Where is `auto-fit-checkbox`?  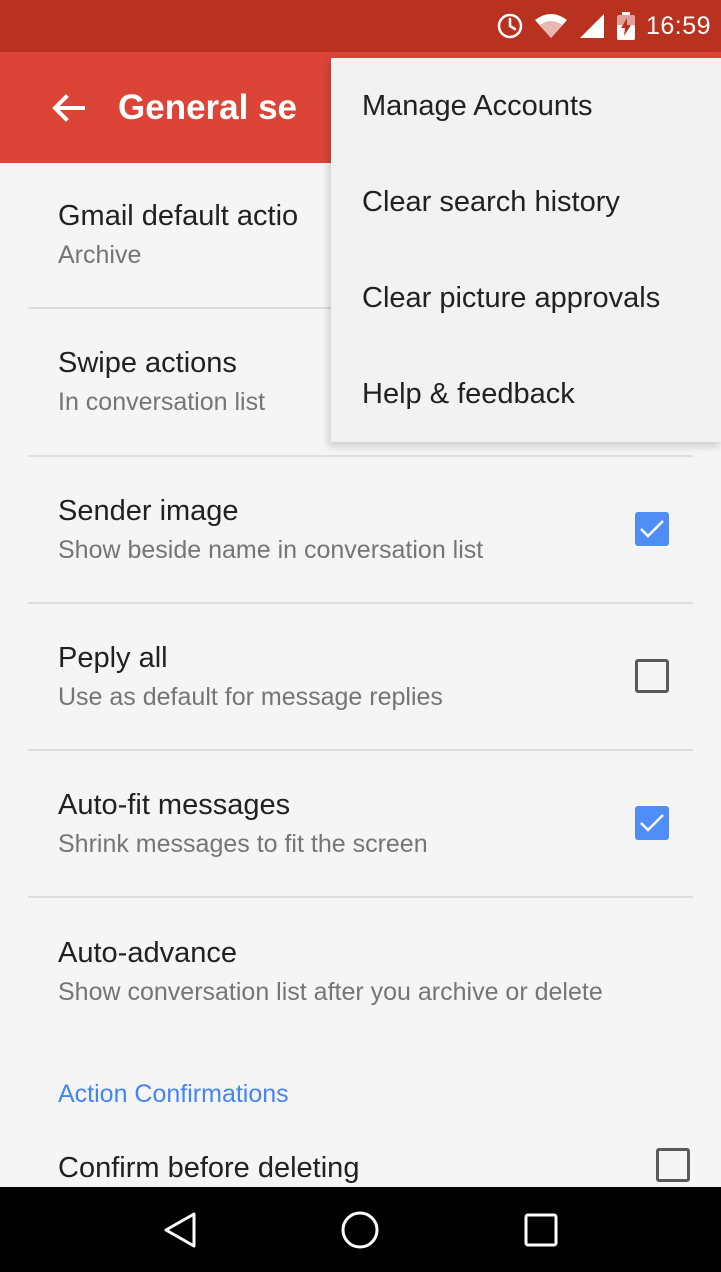 auto-fit-checkbox is located at coordinates (652, 822).